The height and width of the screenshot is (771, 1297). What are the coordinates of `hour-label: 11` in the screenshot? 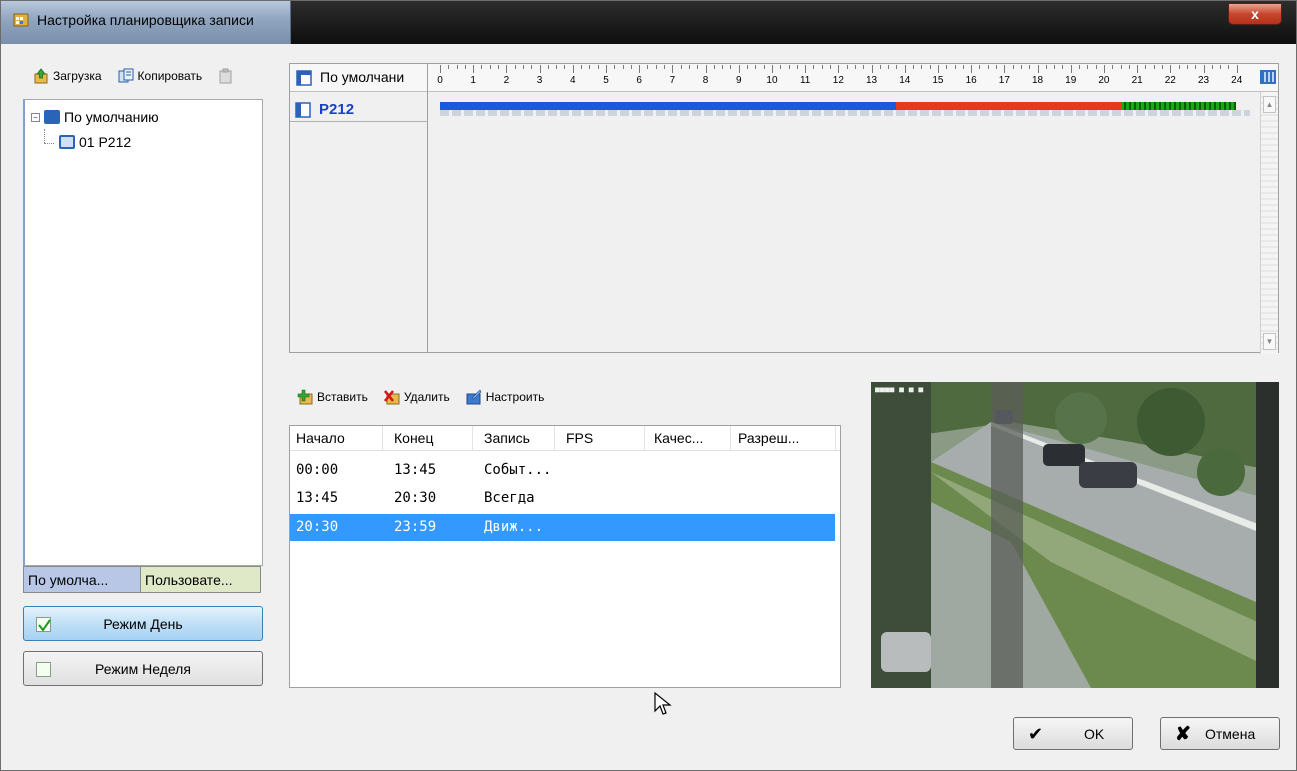 It's located at (805, 80).